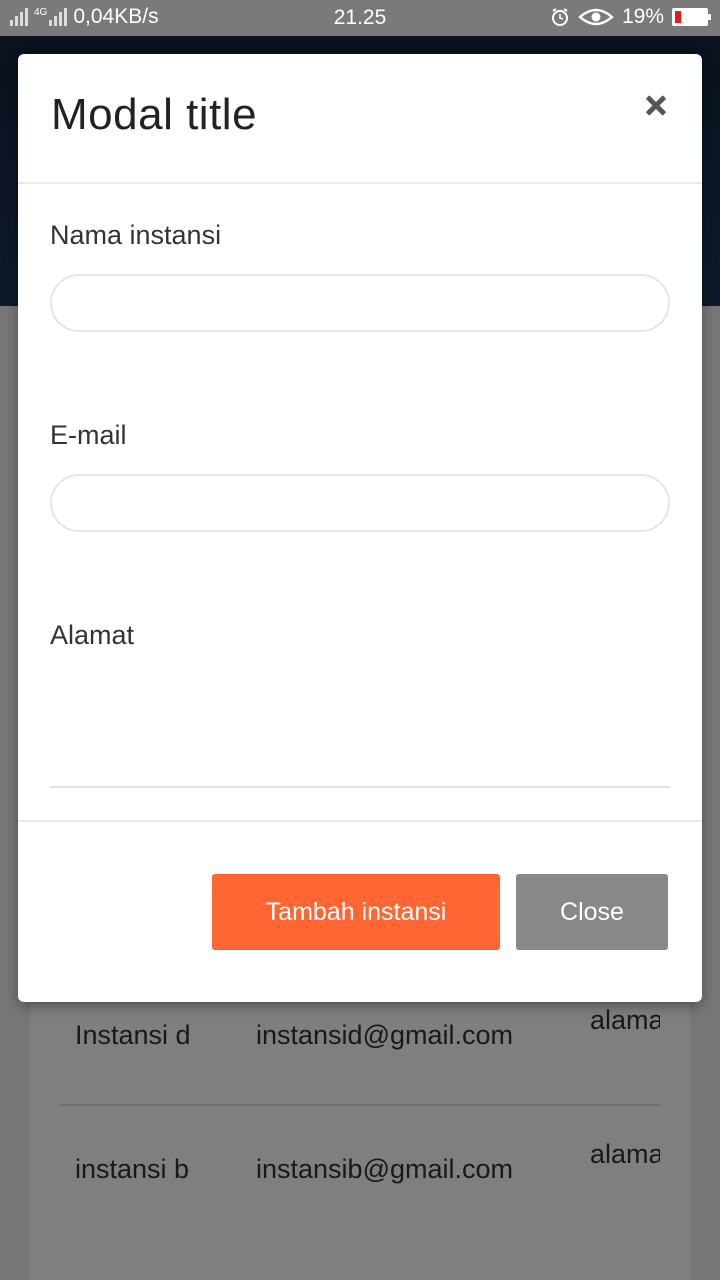 The height and width of the screenshot is (1280, 720). Describe the element at coordinates (154, 114) in the screenshot. I see `modal-title: Modal title` at that location.